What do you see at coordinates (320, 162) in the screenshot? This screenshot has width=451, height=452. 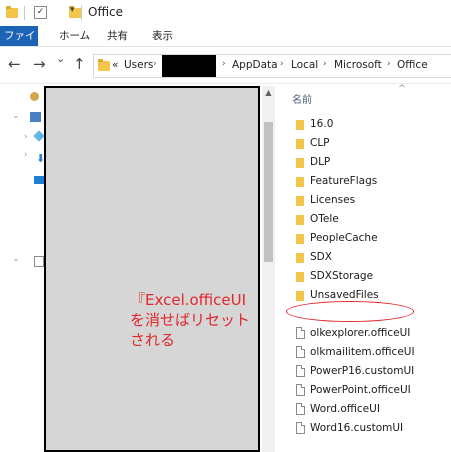 I see `file-name: DLP` at bounding box center [320, 162].